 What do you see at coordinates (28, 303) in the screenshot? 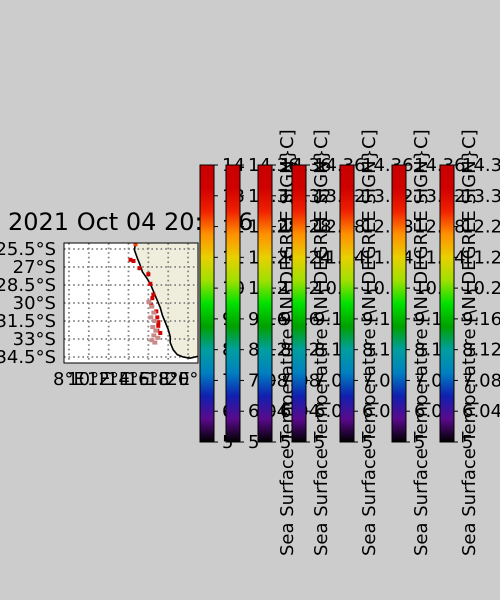
I see `latitude-labels: 25.5°S27°S28.5°S30°S31.5°S33°S34.5°S` at bounding box center [28, 303].